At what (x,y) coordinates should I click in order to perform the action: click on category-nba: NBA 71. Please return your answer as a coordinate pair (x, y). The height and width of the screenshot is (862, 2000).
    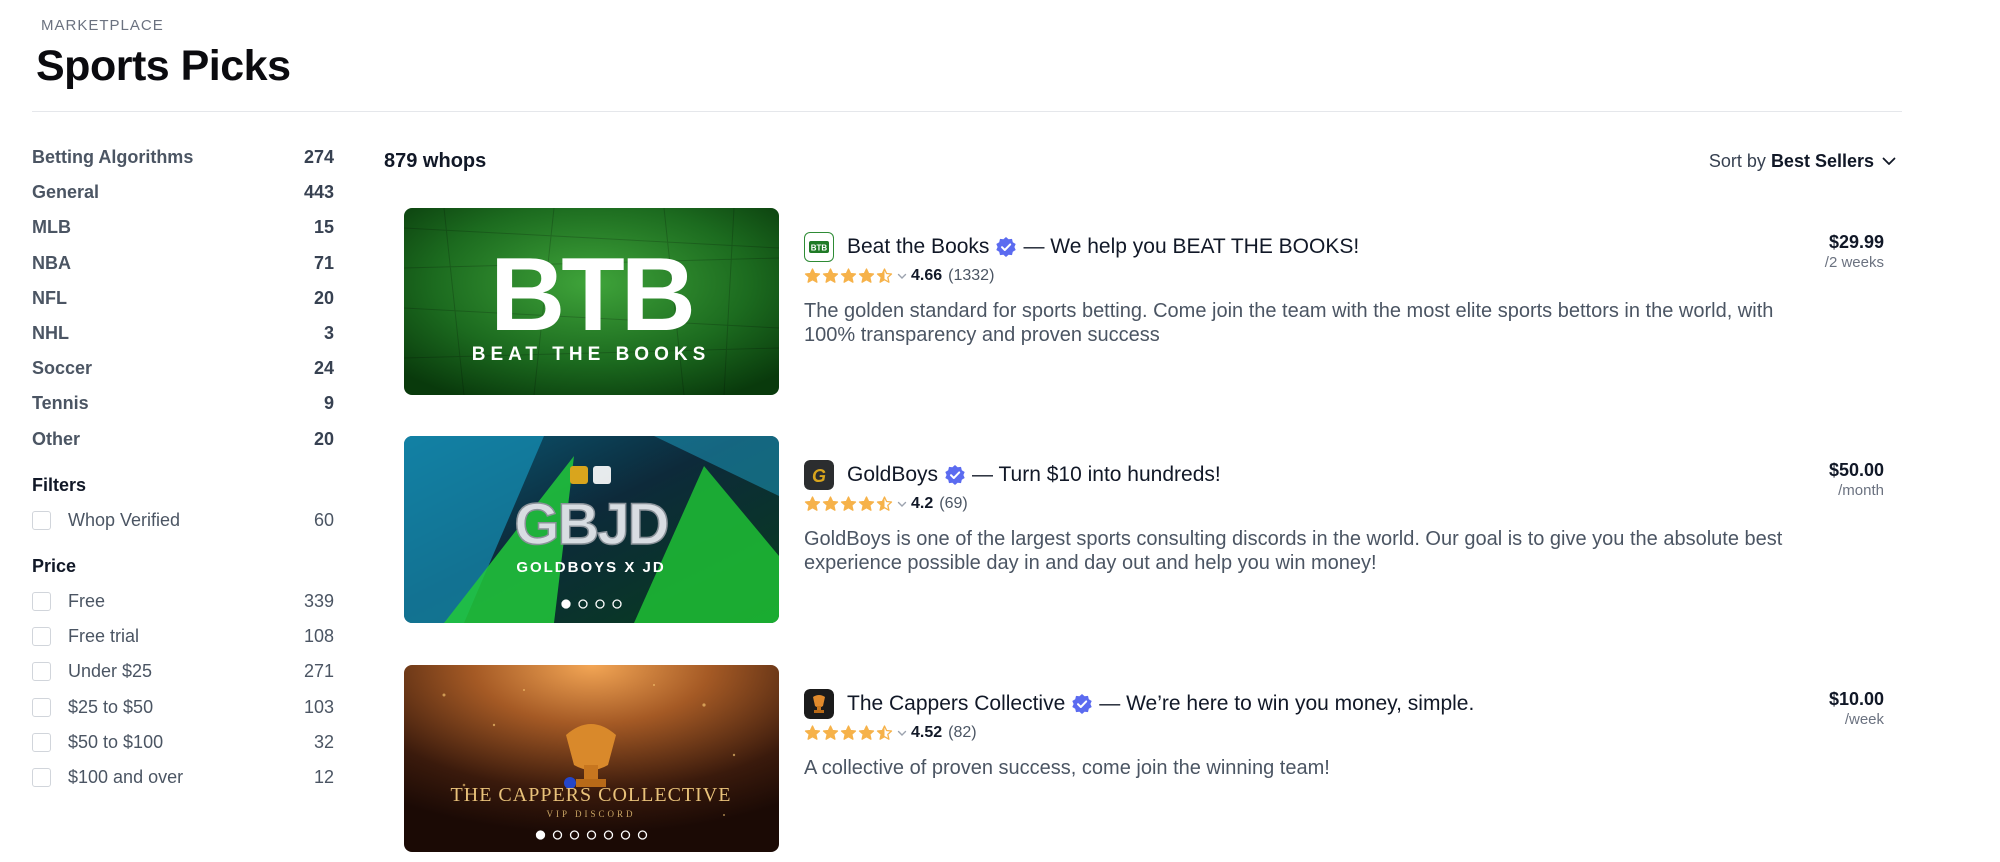
    Looking at the image, I should click on (183, 263).